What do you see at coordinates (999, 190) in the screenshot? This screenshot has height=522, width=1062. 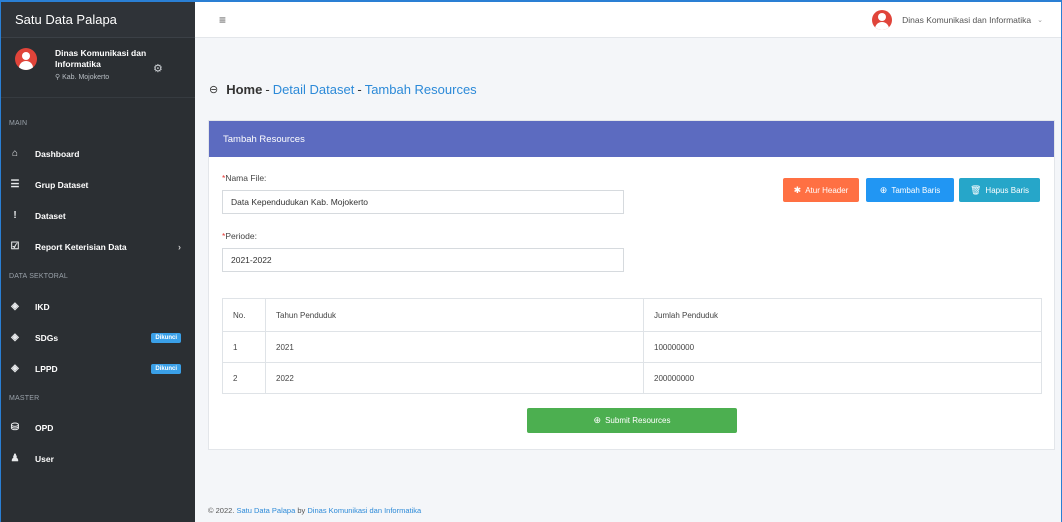 I see `hapus-baris-button: 🗑 Hapus Baris` at bounding box center [999, 190].